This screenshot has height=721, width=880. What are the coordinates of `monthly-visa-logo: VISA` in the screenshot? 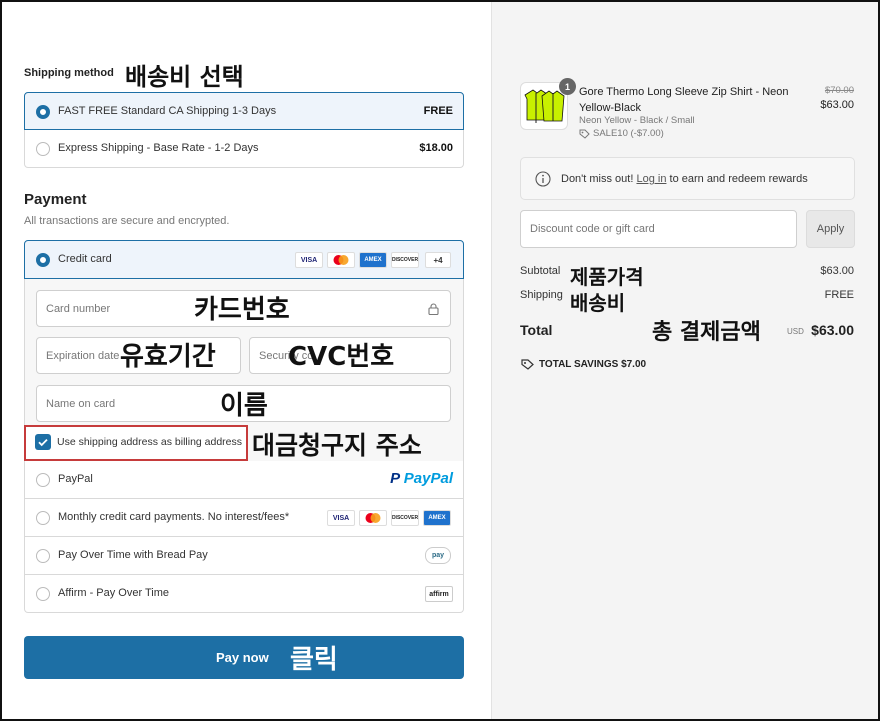 It's located at (341, 518).